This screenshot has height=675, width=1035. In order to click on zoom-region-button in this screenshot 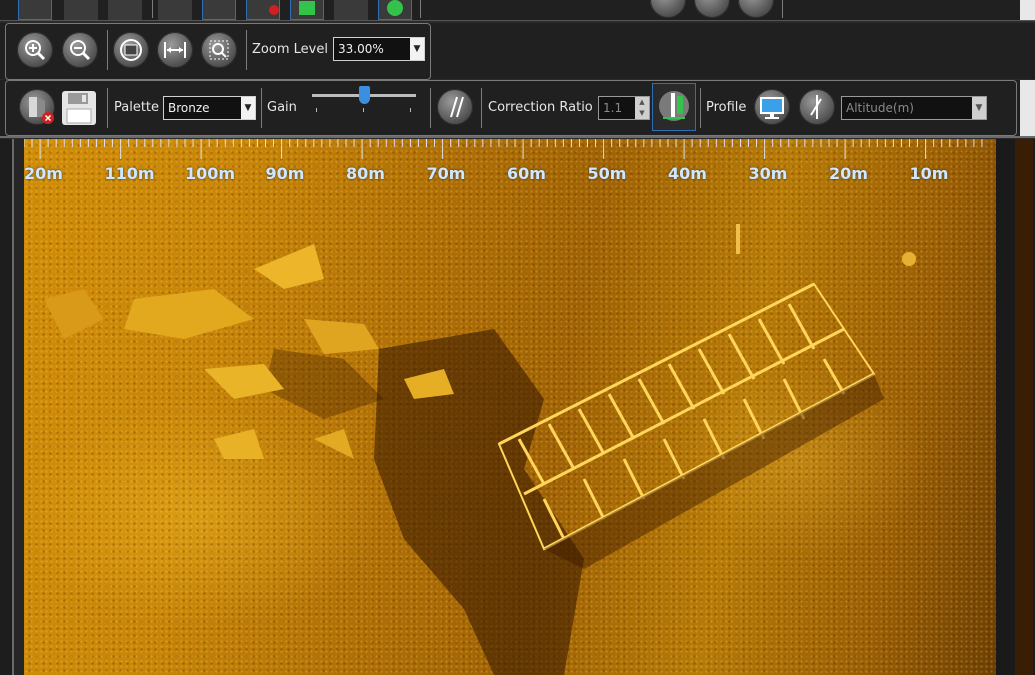, I will do `click(219, 50)`.